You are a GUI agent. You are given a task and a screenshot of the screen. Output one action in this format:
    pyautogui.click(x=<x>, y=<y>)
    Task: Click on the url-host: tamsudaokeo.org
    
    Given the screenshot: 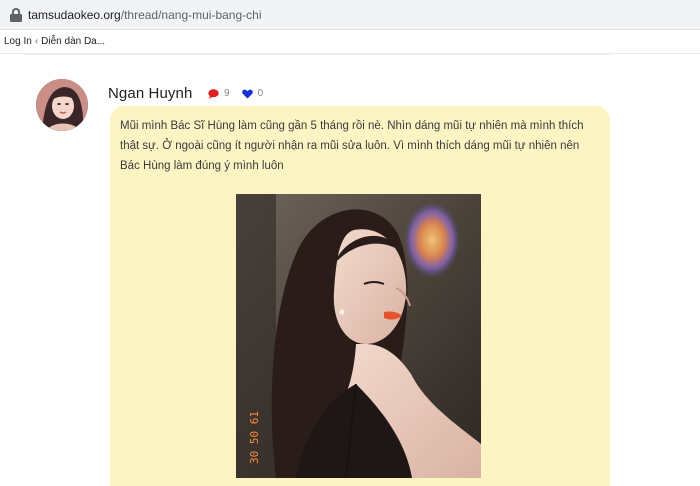 What is the action you would take?
    pyautogui.click(x=74, y=14)
    